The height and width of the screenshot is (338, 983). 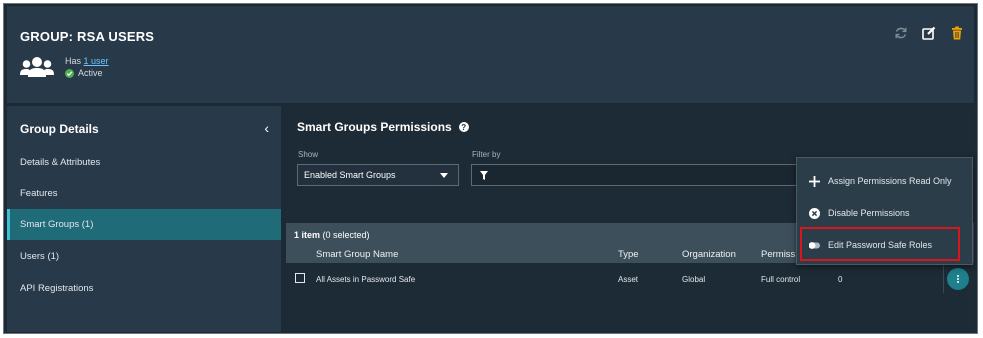 What do you see at coordinates (39, 193) in the screenshot?
I see `sidebar-item-label: Features` at bounding box center [39, 193].